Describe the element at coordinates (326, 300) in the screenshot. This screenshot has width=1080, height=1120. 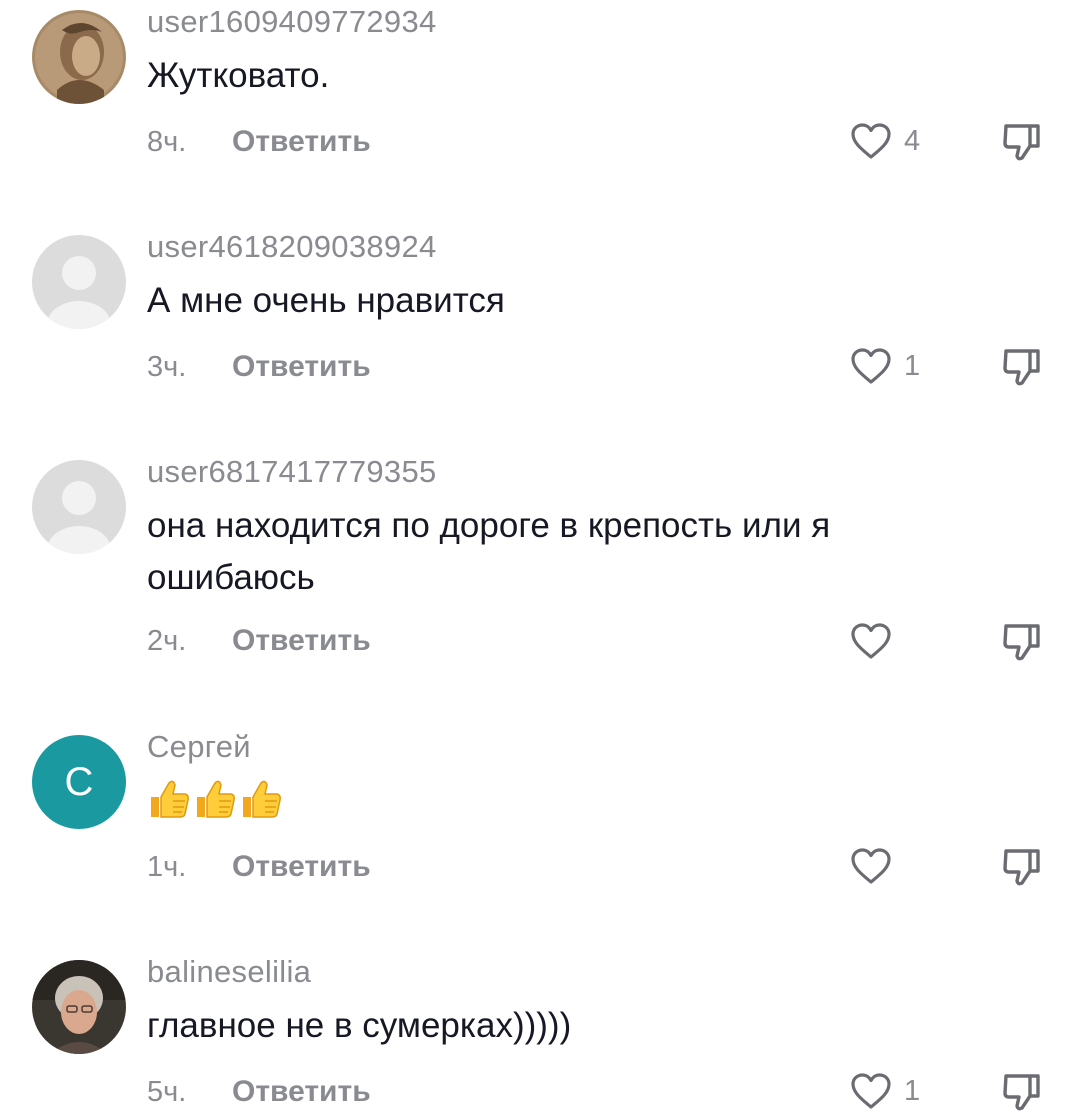
I see `comment-text: А мне очень нравится` at that location.